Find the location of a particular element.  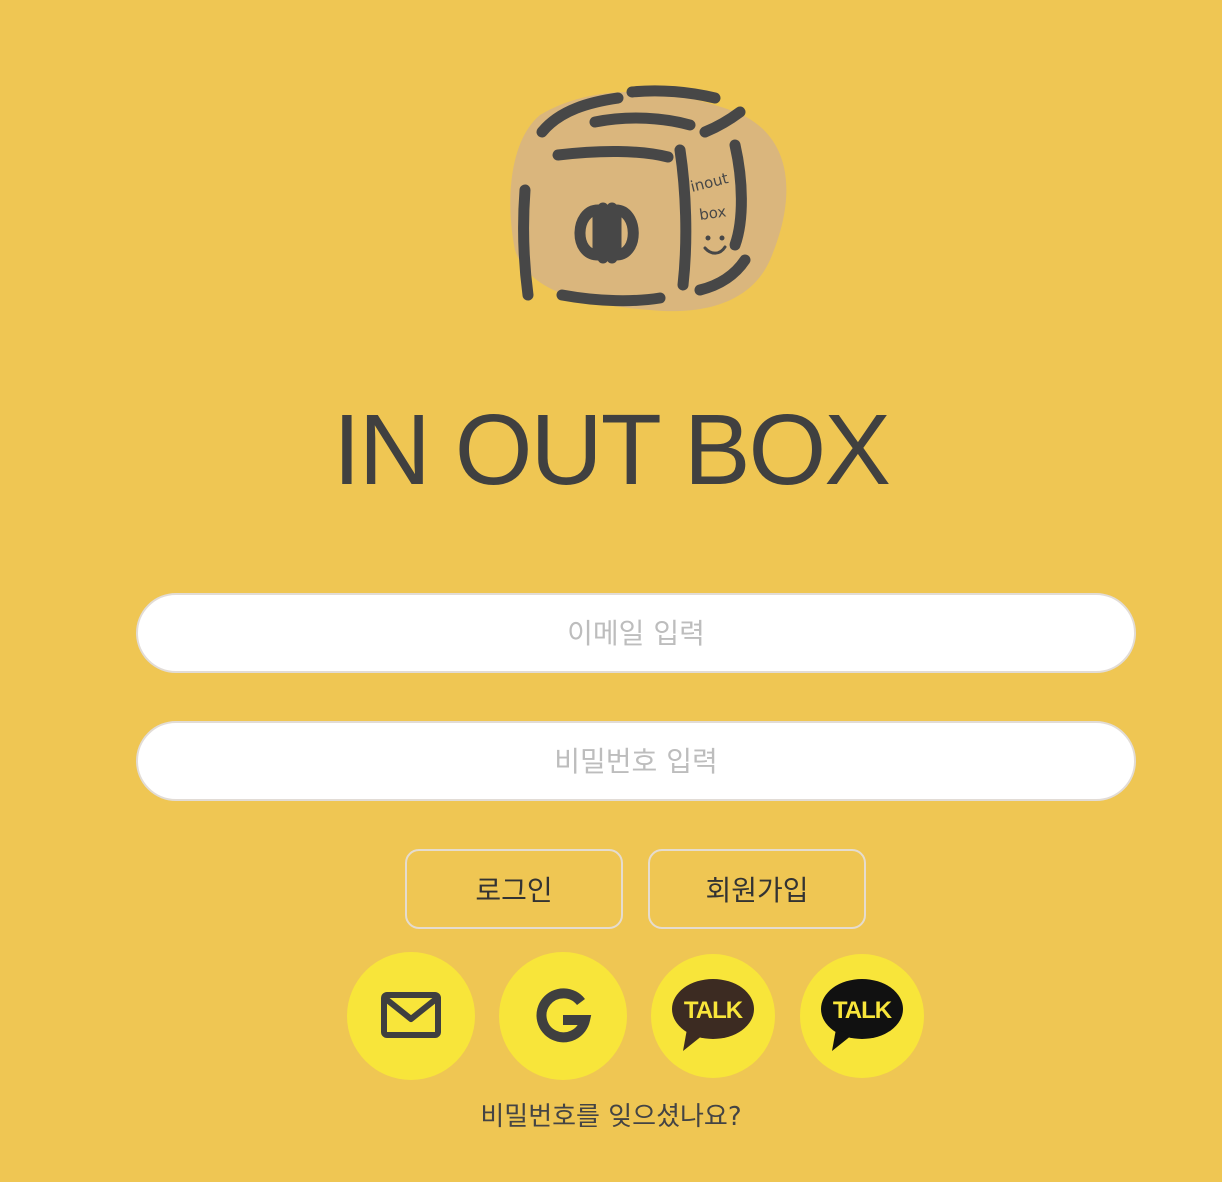

email-field-container is located at coordinates (636, 633).